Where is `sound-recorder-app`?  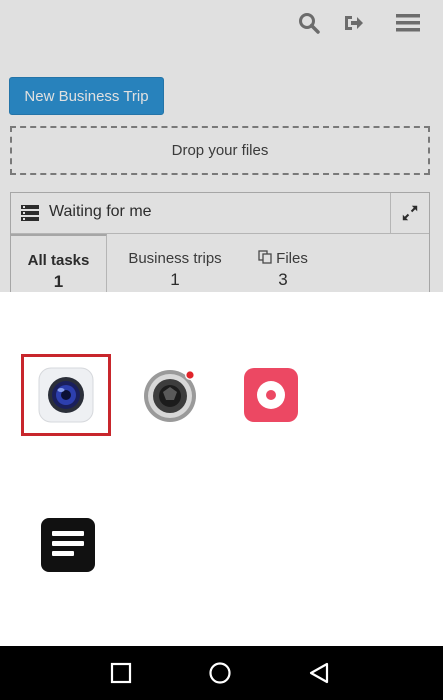
sound-recorder-app is located at coordinates (271, 395).